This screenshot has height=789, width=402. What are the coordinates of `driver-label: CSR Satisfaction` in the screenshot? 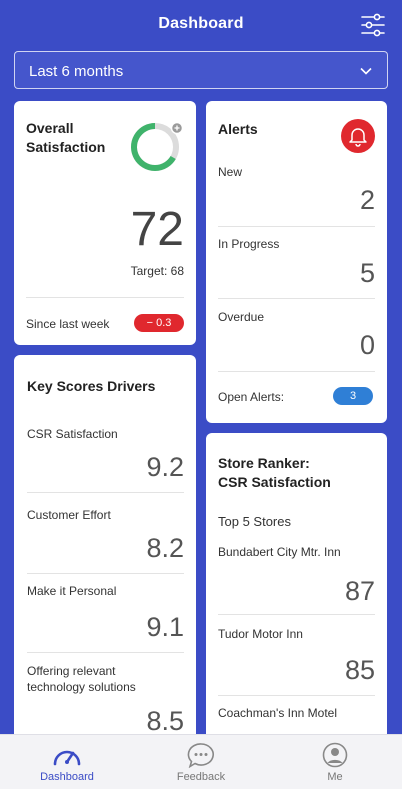 It's located at (72, 434).